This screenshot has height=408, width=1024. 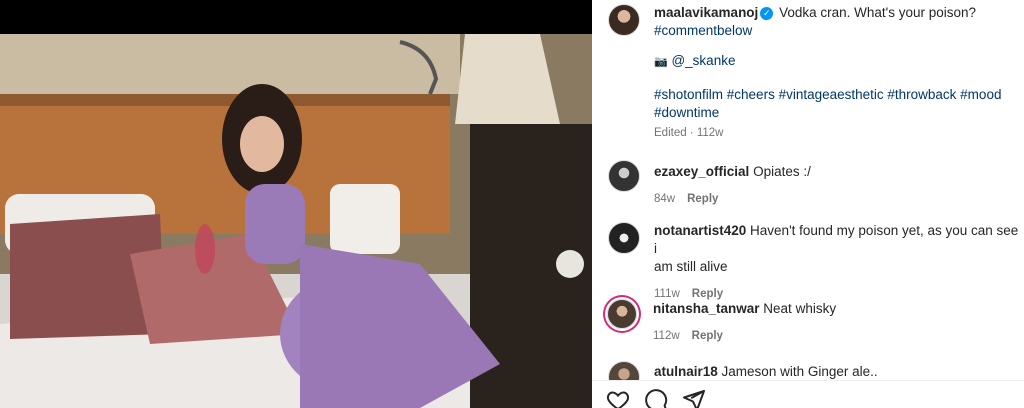 I want to click on comment-username: nitansha_tanwar, so click(x=706, y=308).